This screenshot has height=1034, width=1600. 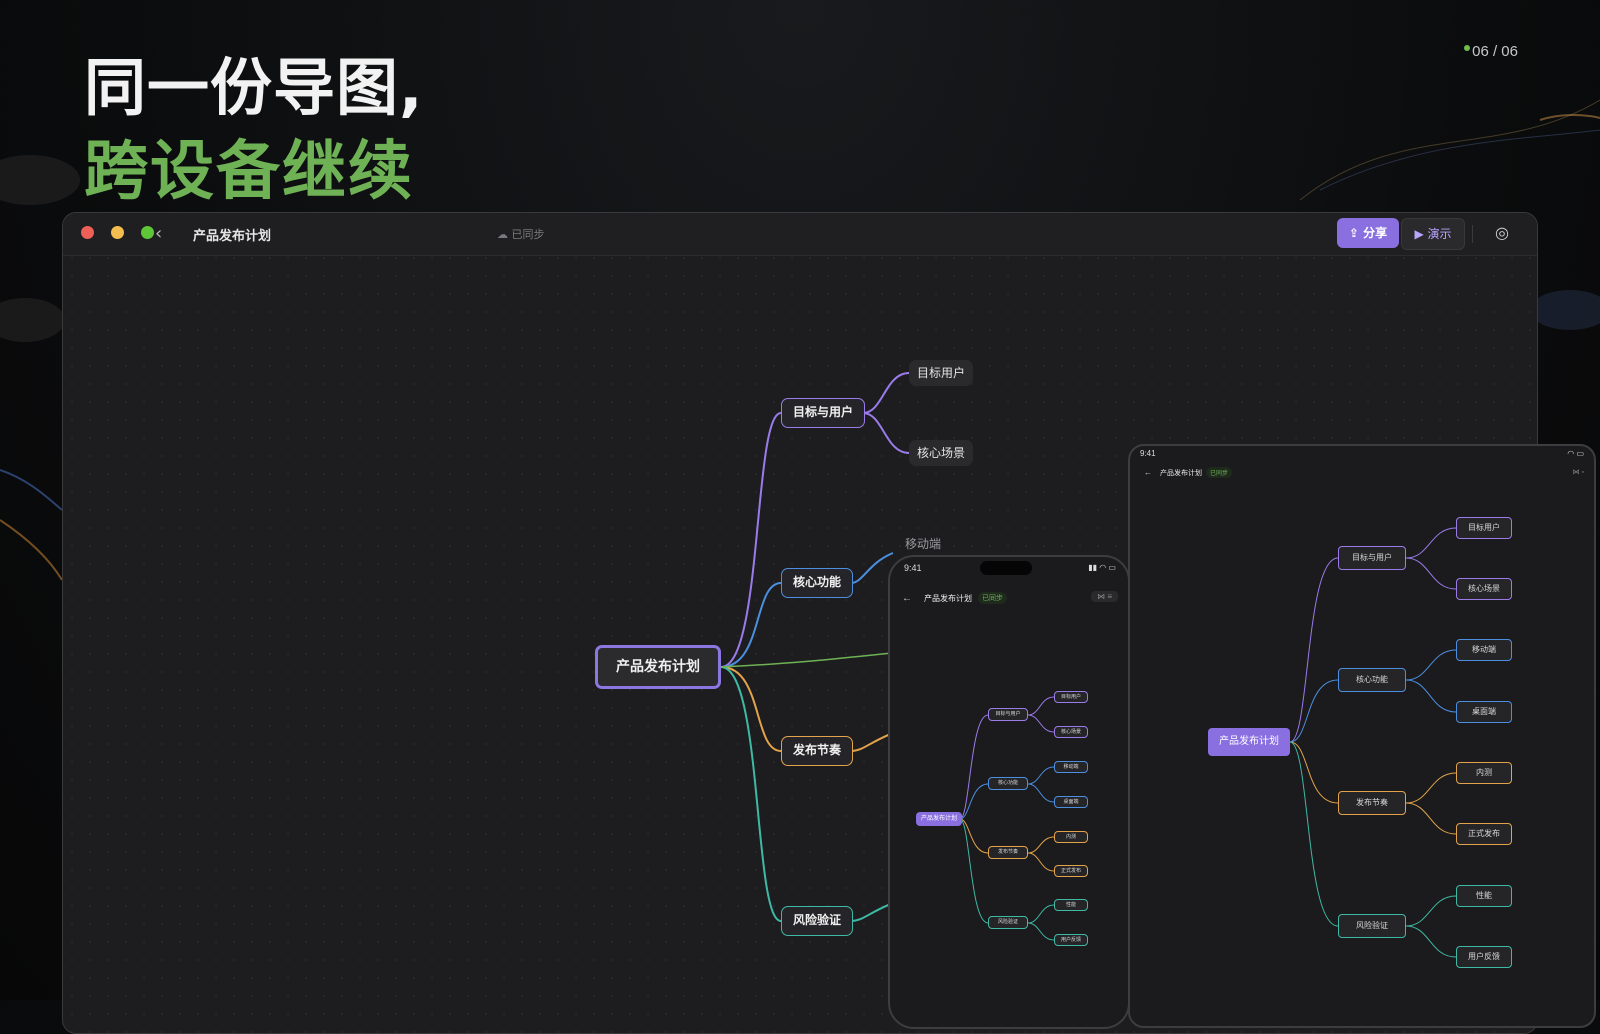 What do you see at coordinates (1373, 742) in the screenshot?
I see `tablet-mindmap-connectors` at bounding box center [1373, 742].